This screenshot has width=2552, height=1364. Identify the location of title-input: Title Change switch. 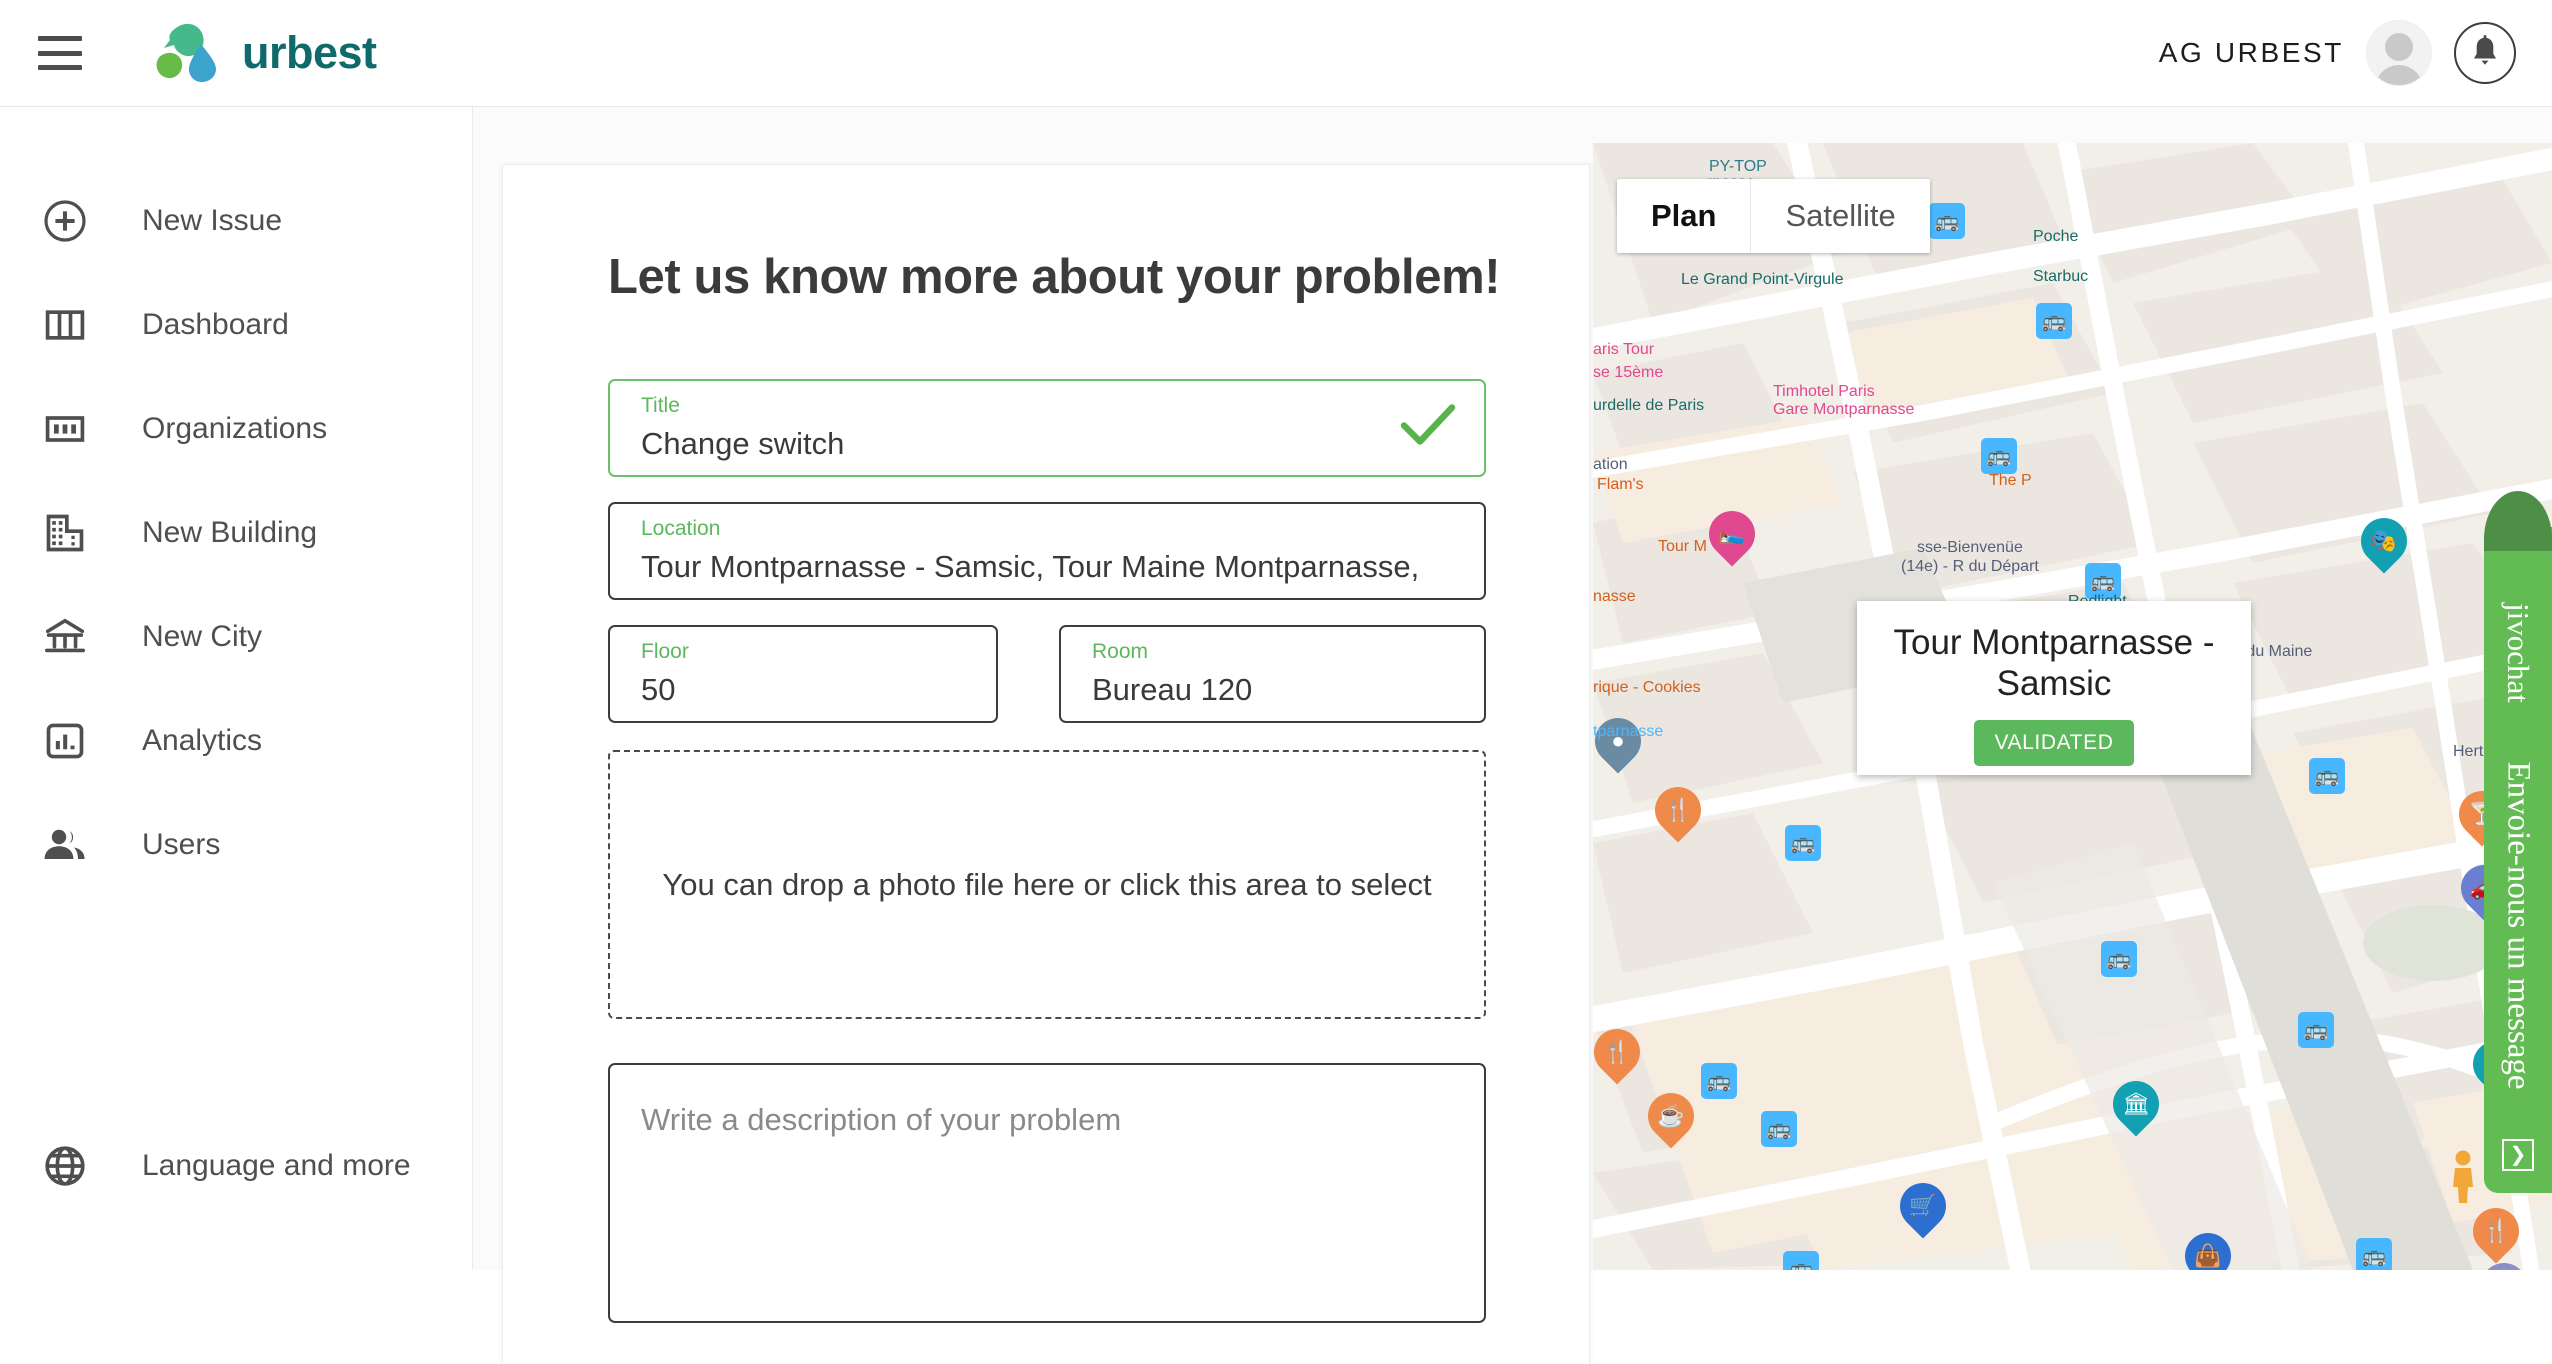
(1047, 428).